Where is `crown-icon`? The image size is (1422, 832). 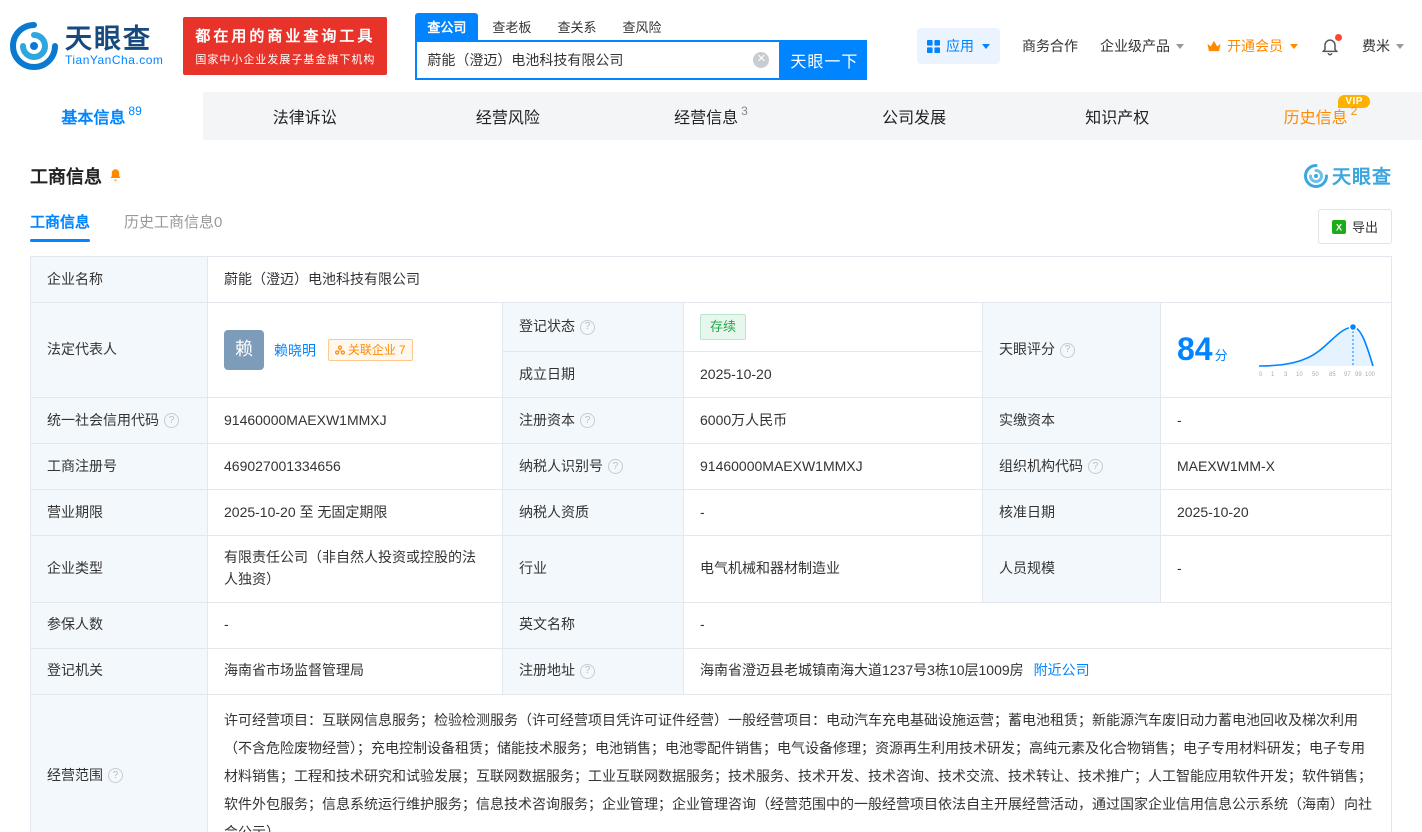
crown-icon is located at coordinates (1214, 45).